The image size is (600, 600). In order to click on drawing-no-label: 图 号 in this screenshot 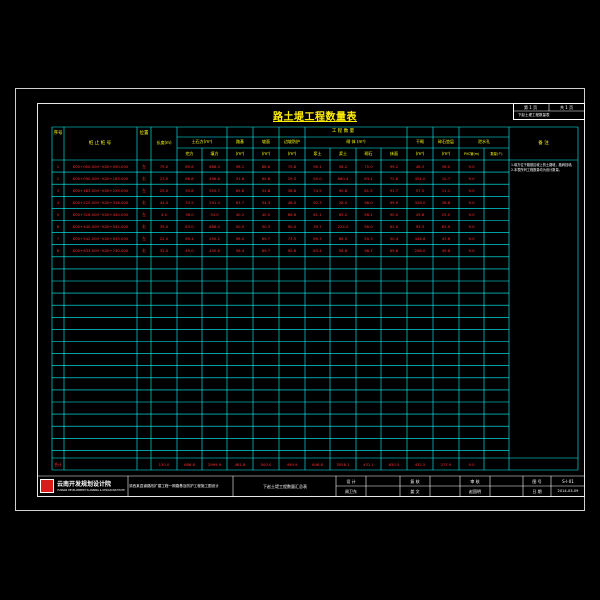, I will do `click(537, 481)`.